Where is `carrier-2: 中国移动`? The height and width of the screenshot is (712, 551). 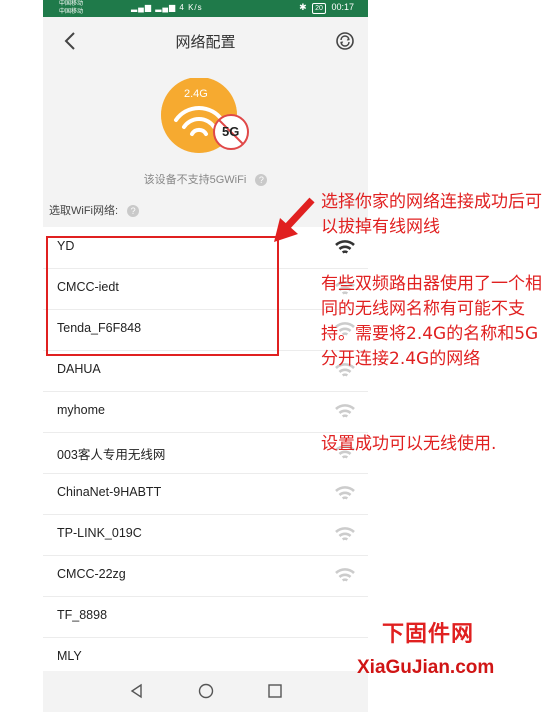 carrier-2: 中国移动 is located at coordinates (71, 12).